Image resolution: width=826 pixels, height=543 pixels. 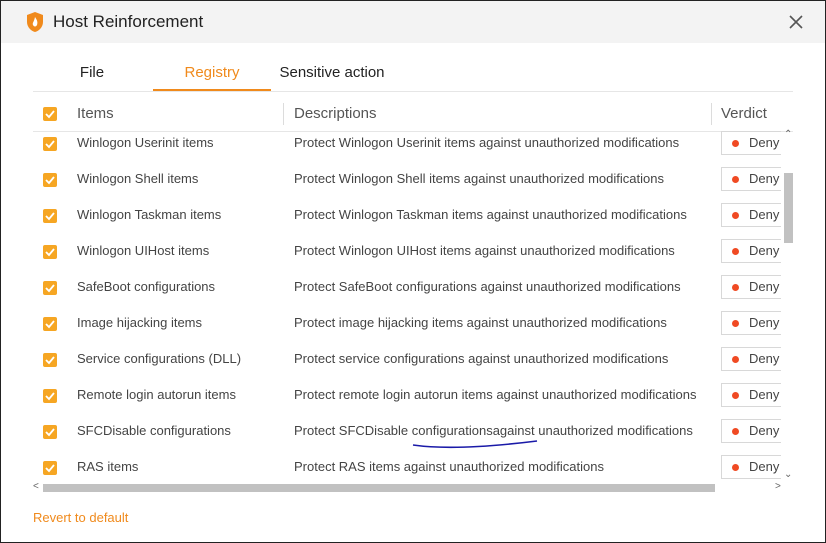 What do you see at coordinates (212, 74) in the screenshot?
I see `tab-registry: Registry` at bounding box center [212, 74].